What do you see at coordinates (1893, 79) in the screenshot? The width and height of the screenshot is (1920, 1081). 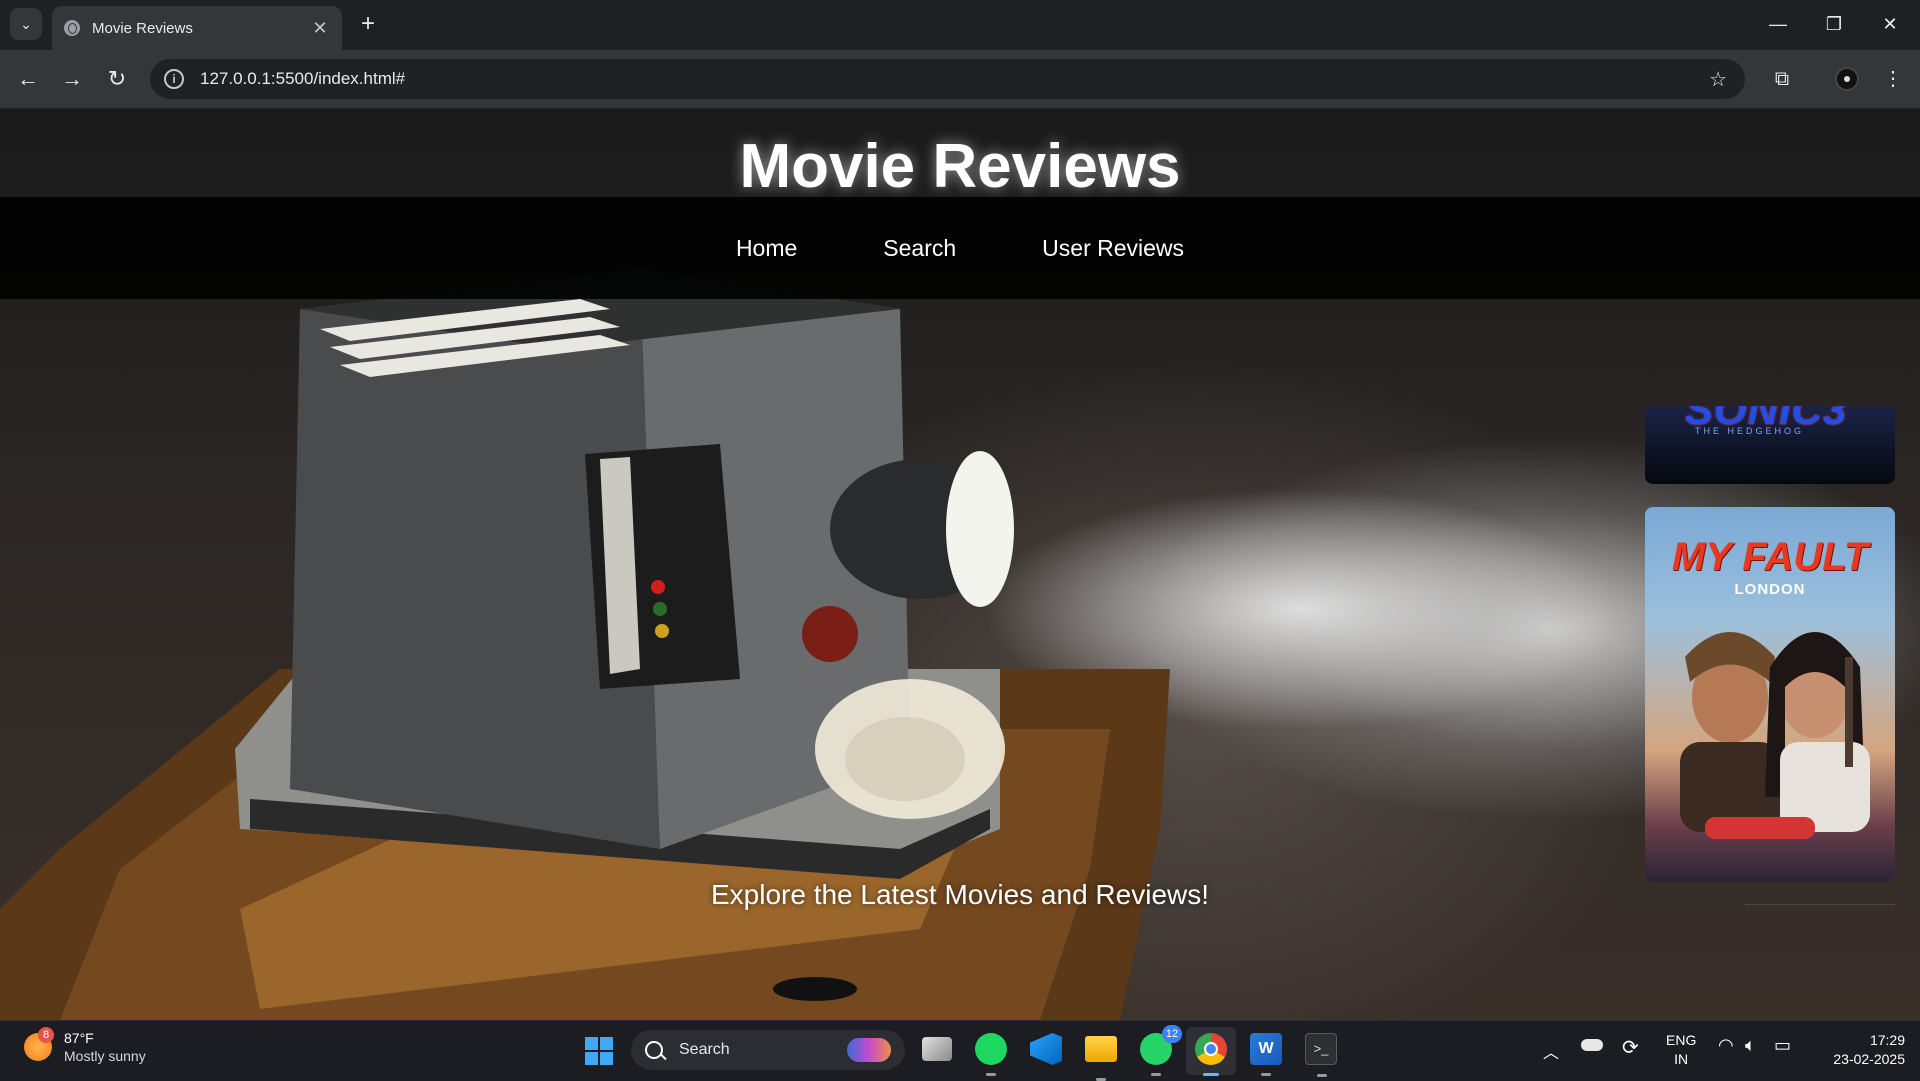 I see `menu-kebab-icon: ⋮` at bounding box center [1893, 79].